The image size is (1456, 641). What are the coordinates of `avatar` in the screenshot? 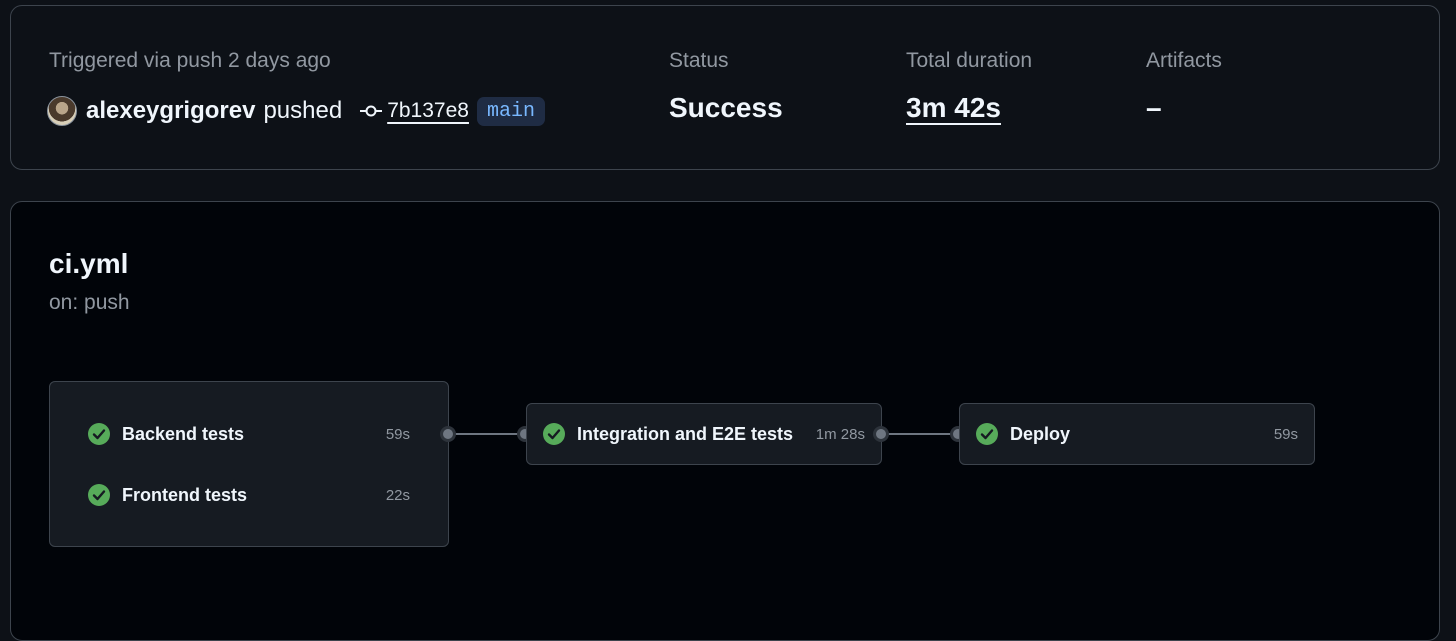 It's located at (62, 111).